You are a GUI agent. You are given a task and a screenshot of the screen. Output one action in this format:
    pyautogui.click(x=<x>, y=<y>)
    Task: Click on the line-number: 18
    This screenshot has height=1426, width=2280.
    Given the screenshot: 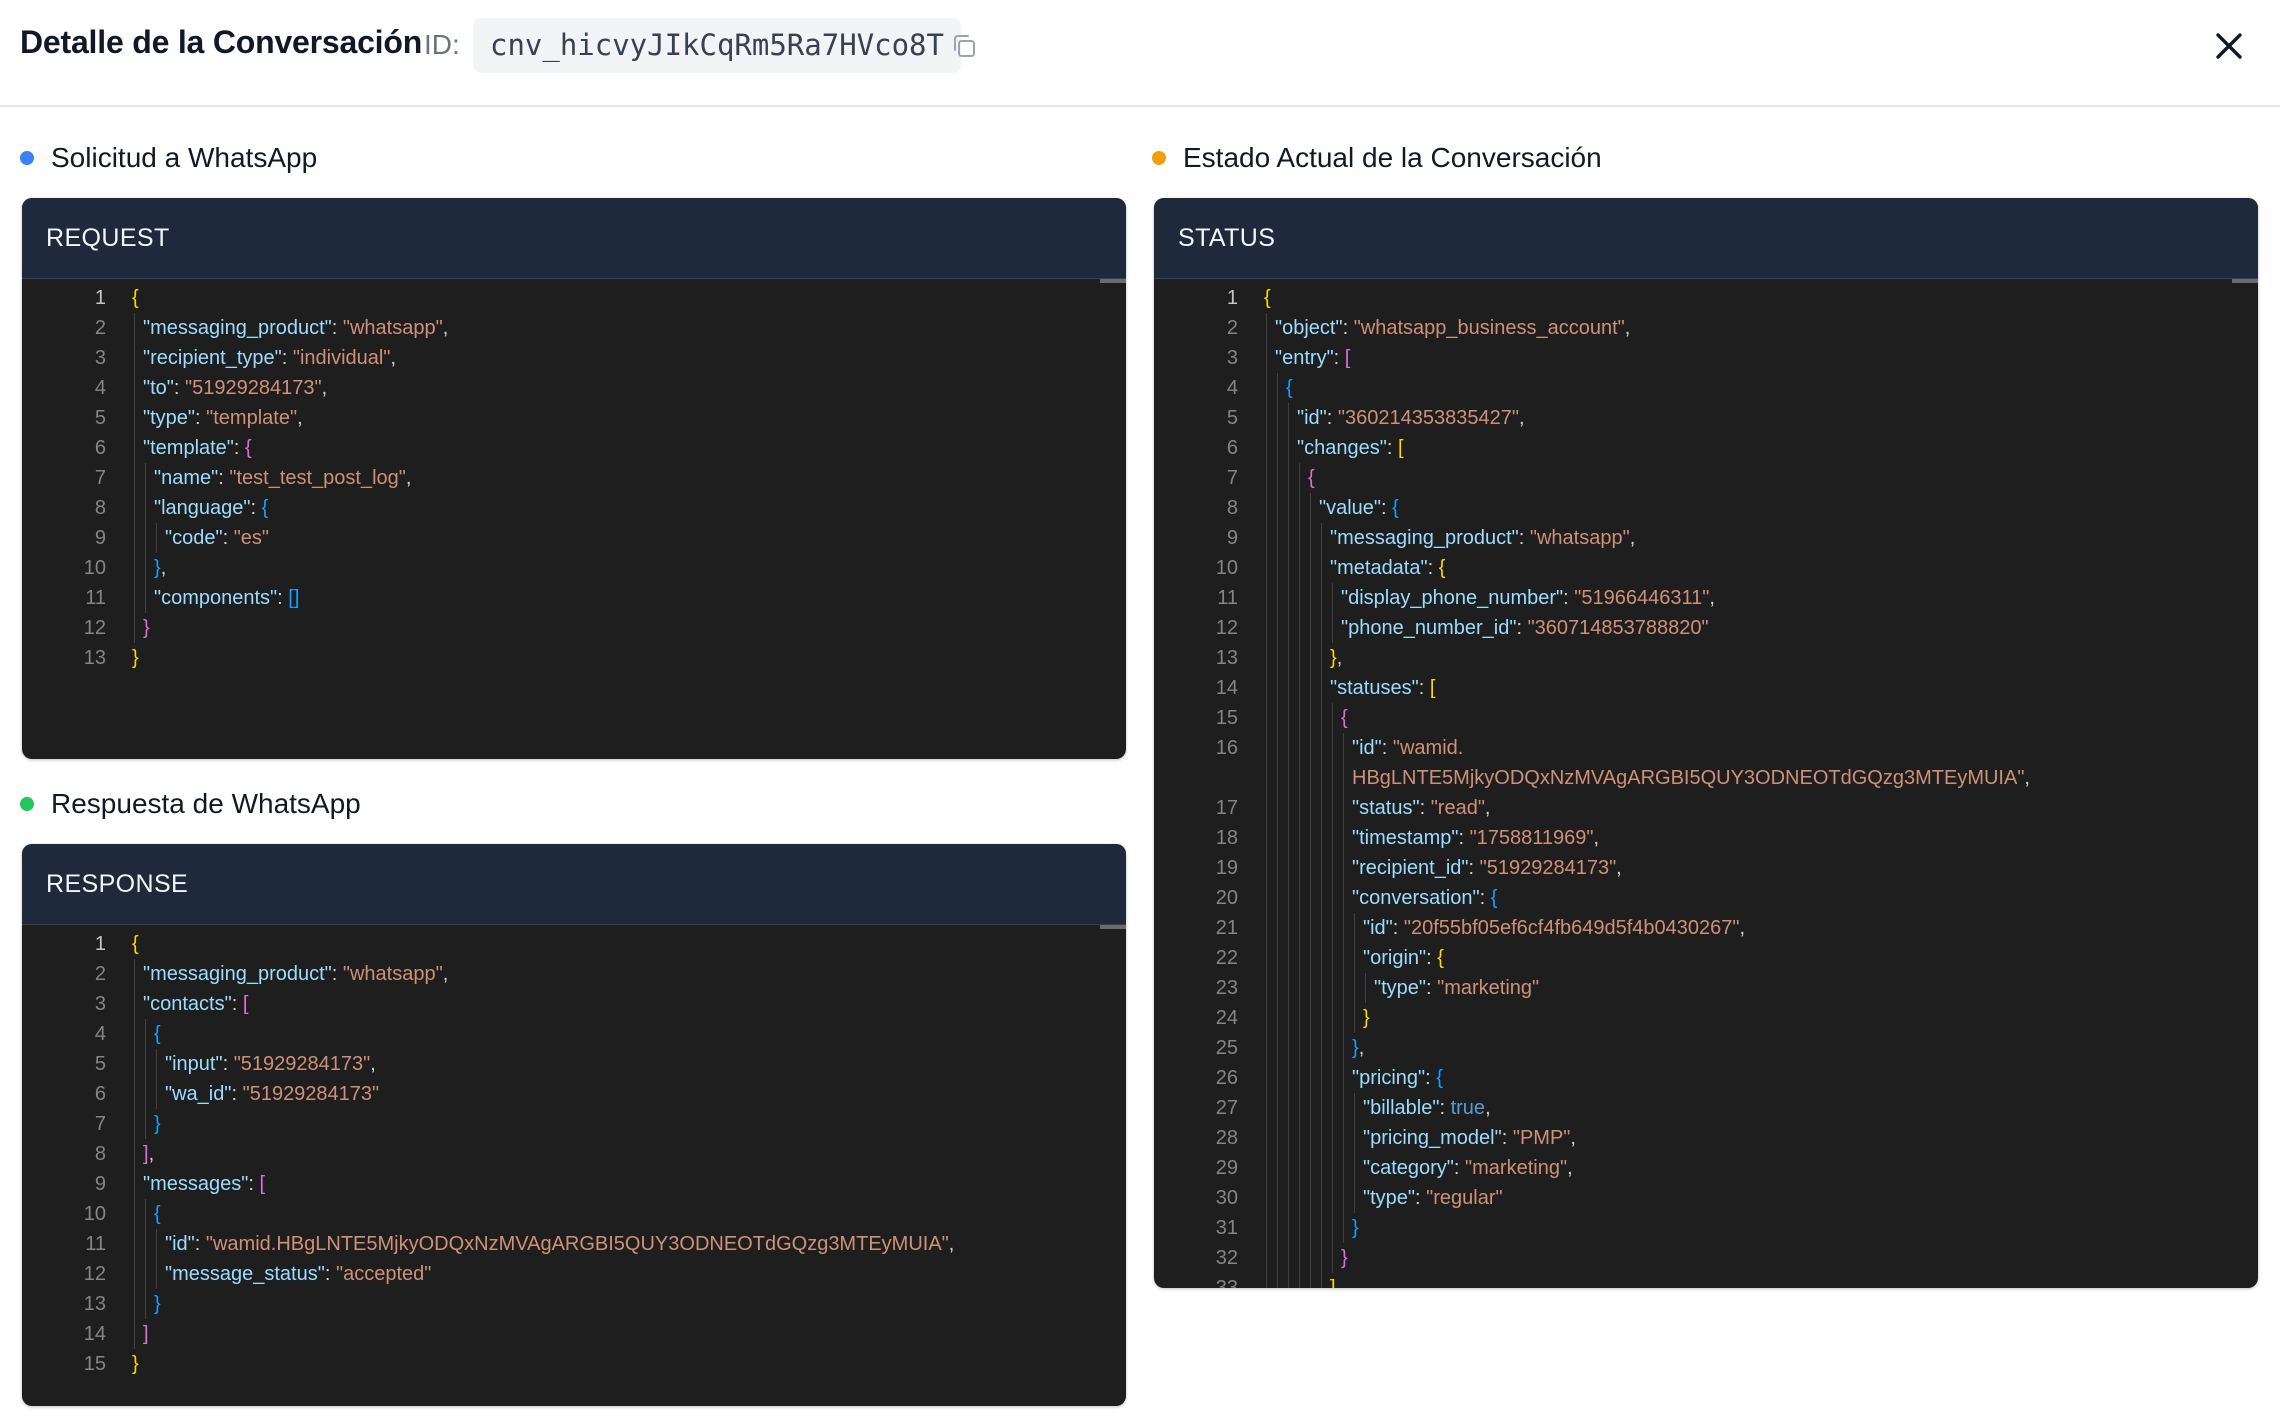 What is the action you would take?
    pyautogui.click(x=1226, y=838)
    